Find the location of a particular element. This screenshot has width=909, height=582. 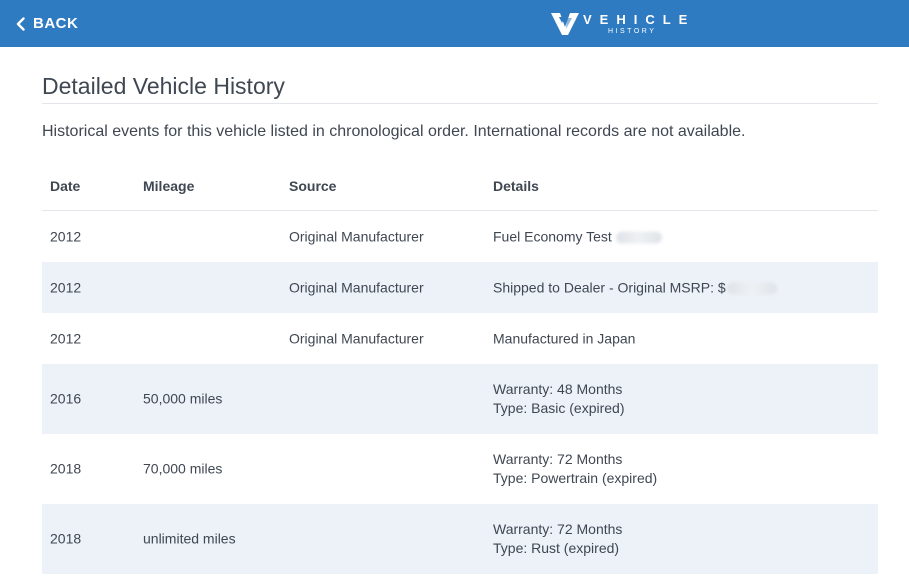

details-line: Fuel Economy Test is located at coordinates (552, 236).